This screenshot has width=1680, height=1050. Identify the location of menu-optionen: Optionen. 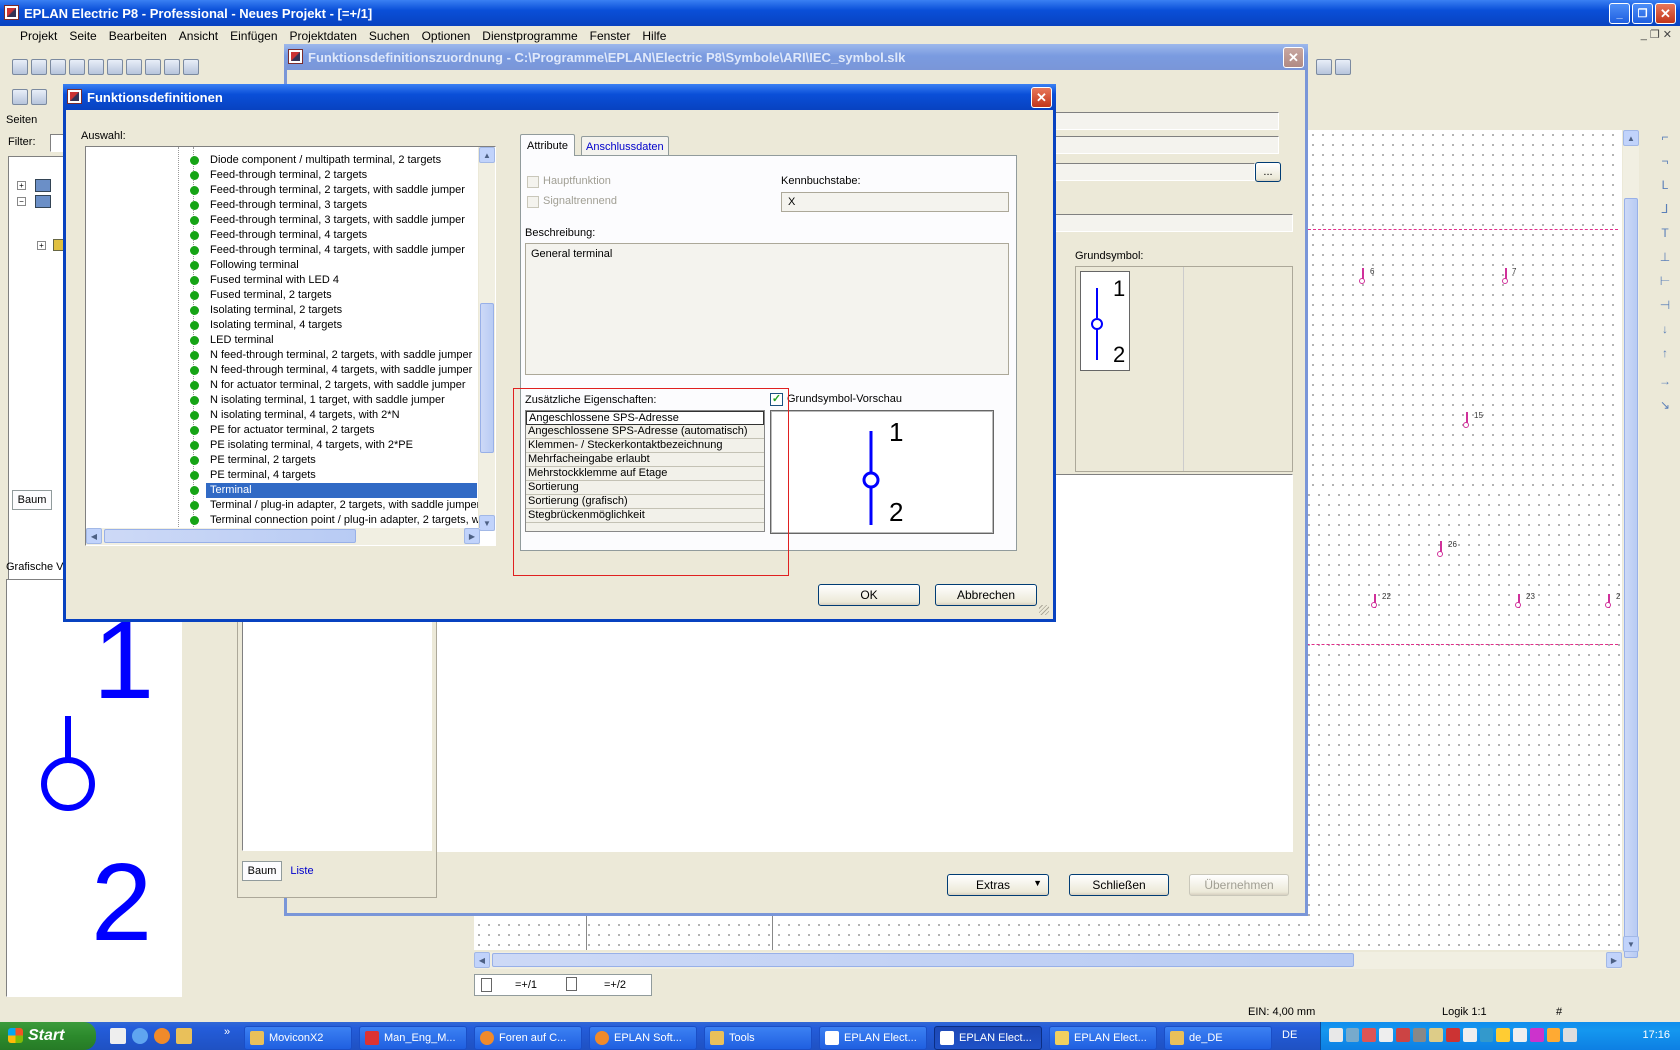
(446, 36).